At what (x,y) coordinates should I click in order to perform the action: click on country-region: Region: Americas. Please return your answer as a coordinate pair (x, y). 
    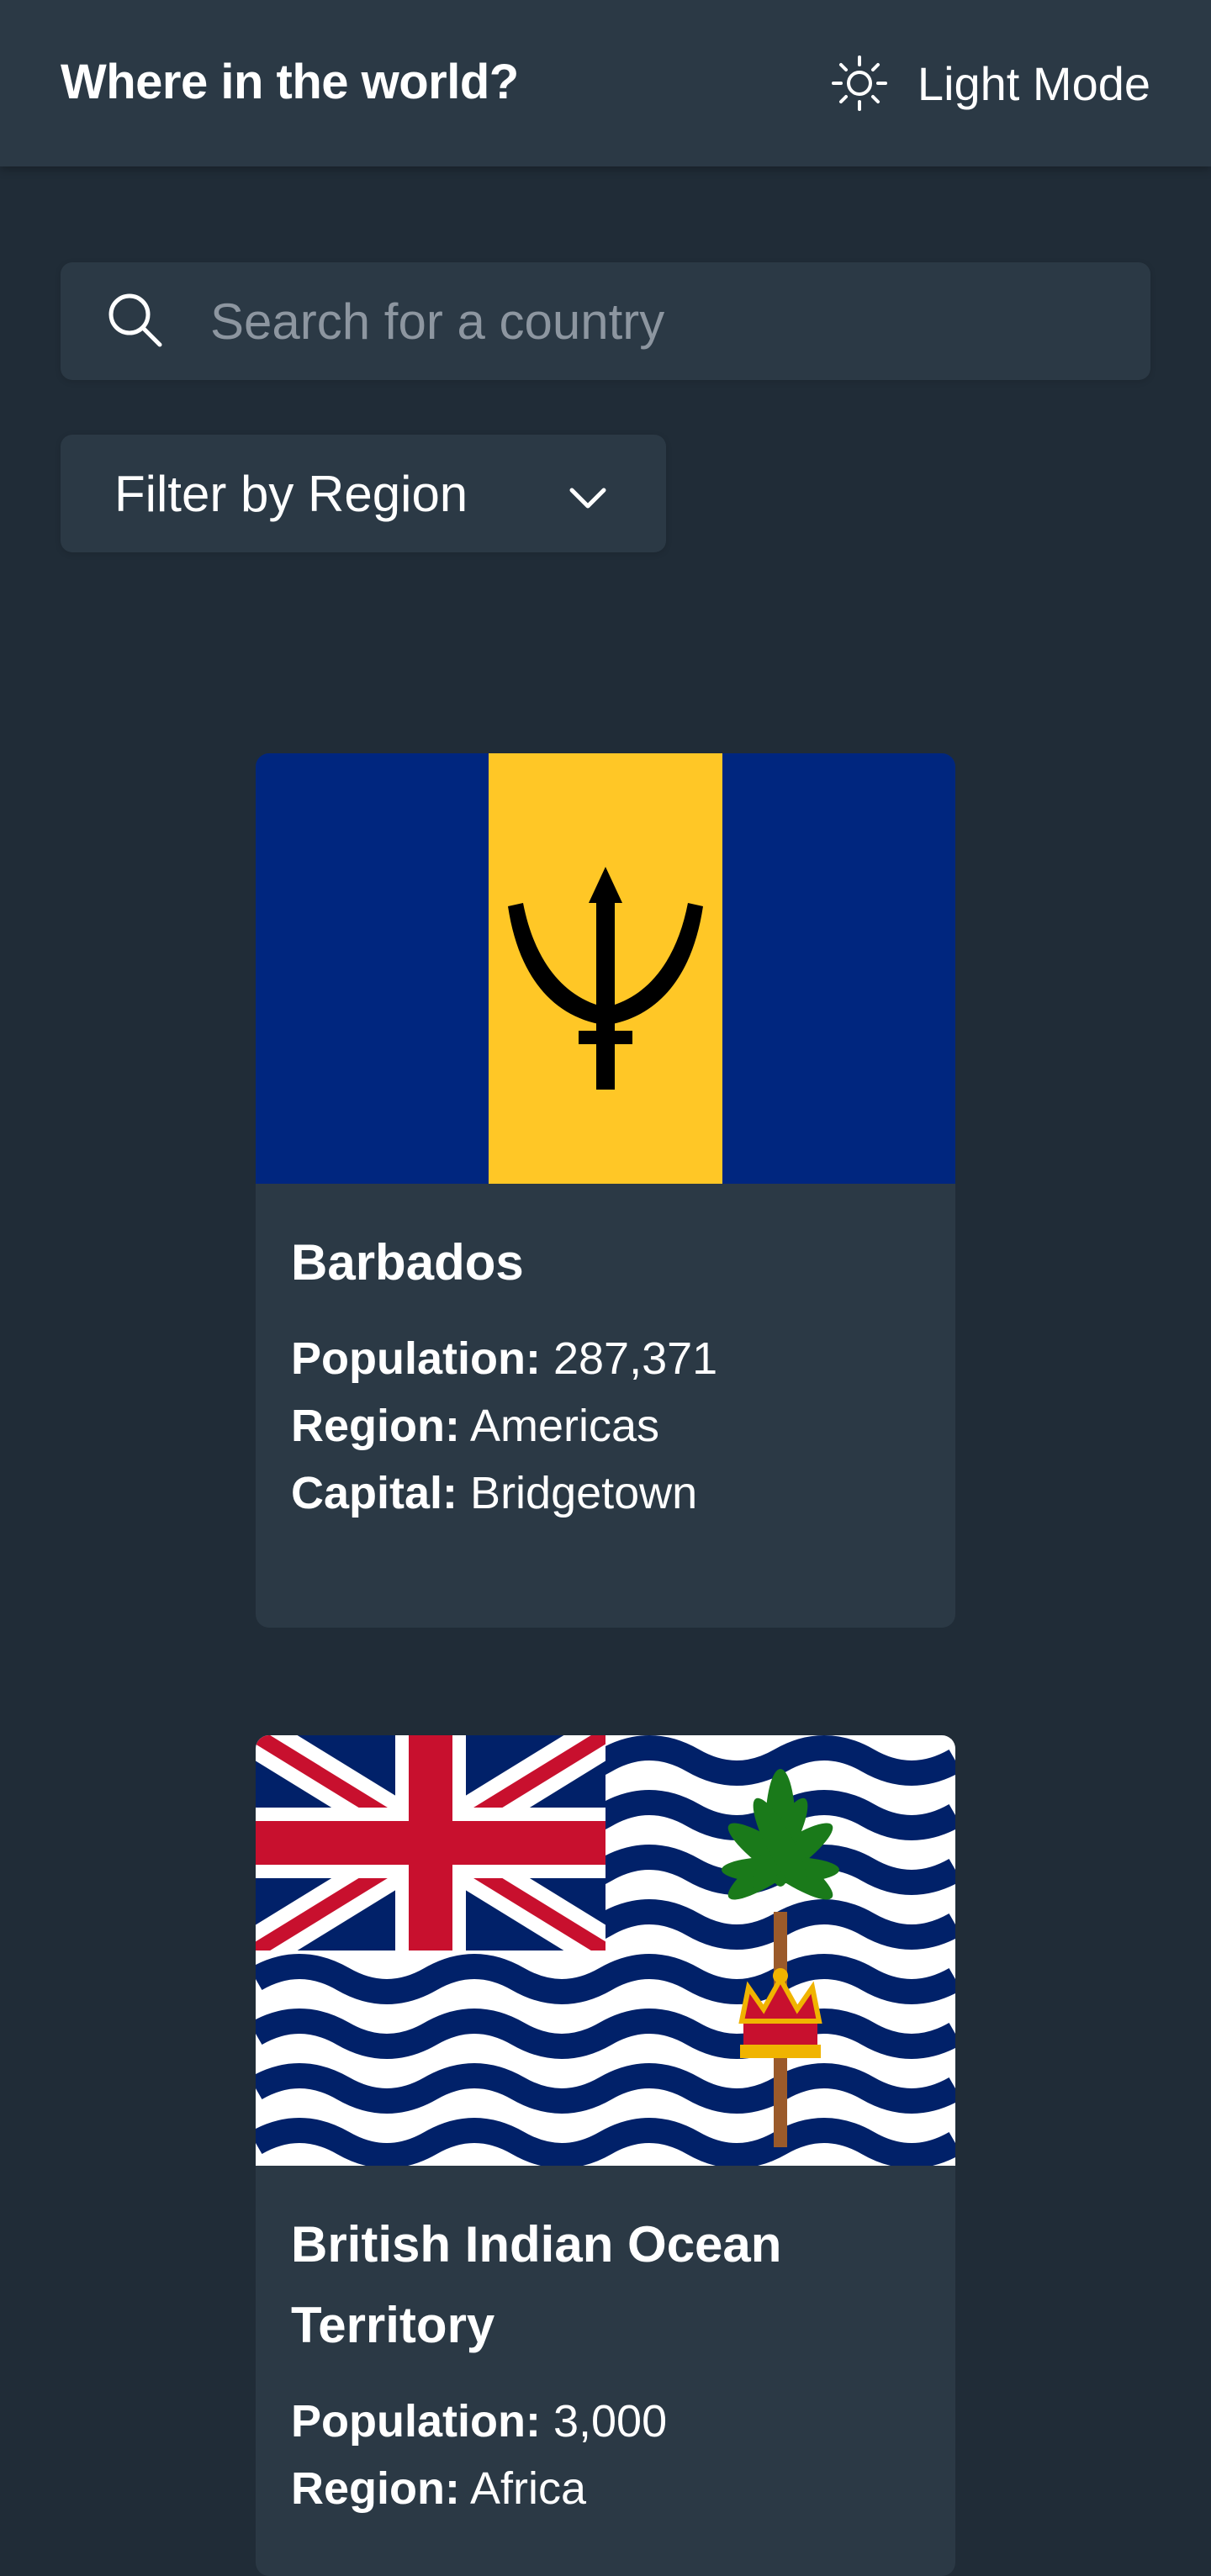
    Looking at the image, I should click on (605, 1426).